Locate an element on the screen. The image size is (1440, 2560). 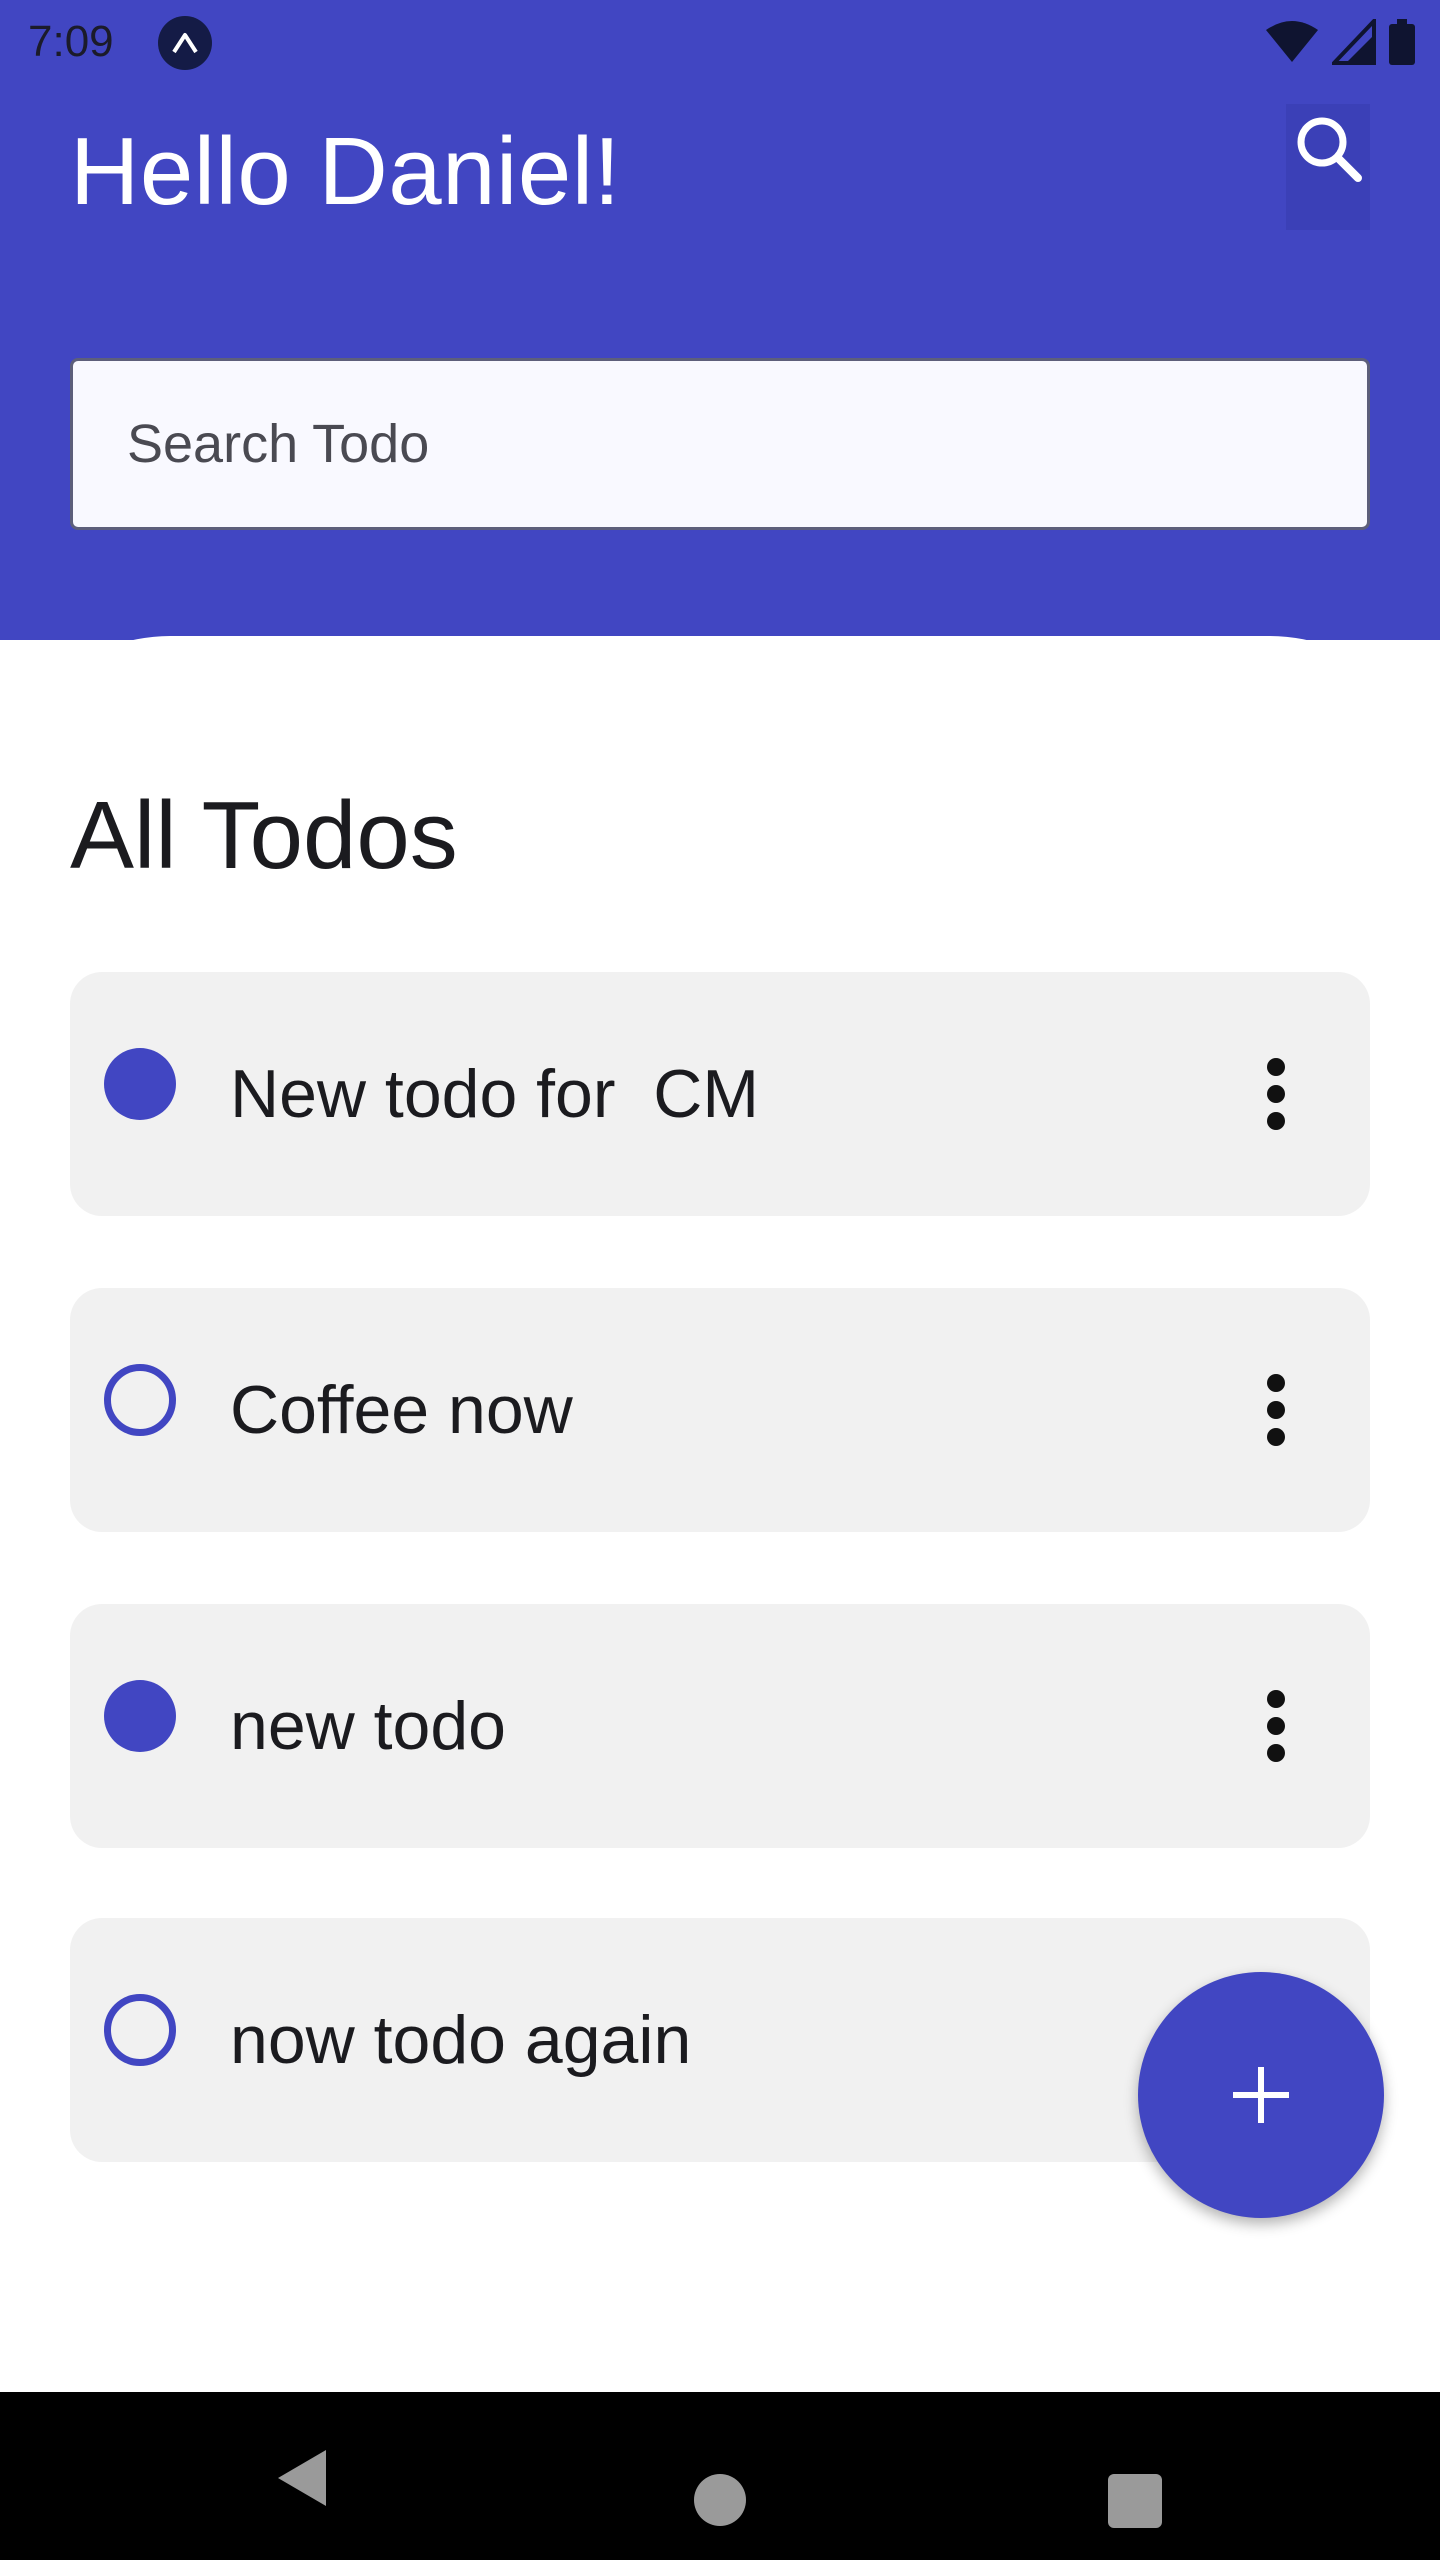
cell-signal-icon is located at coordinates (1354, 42).